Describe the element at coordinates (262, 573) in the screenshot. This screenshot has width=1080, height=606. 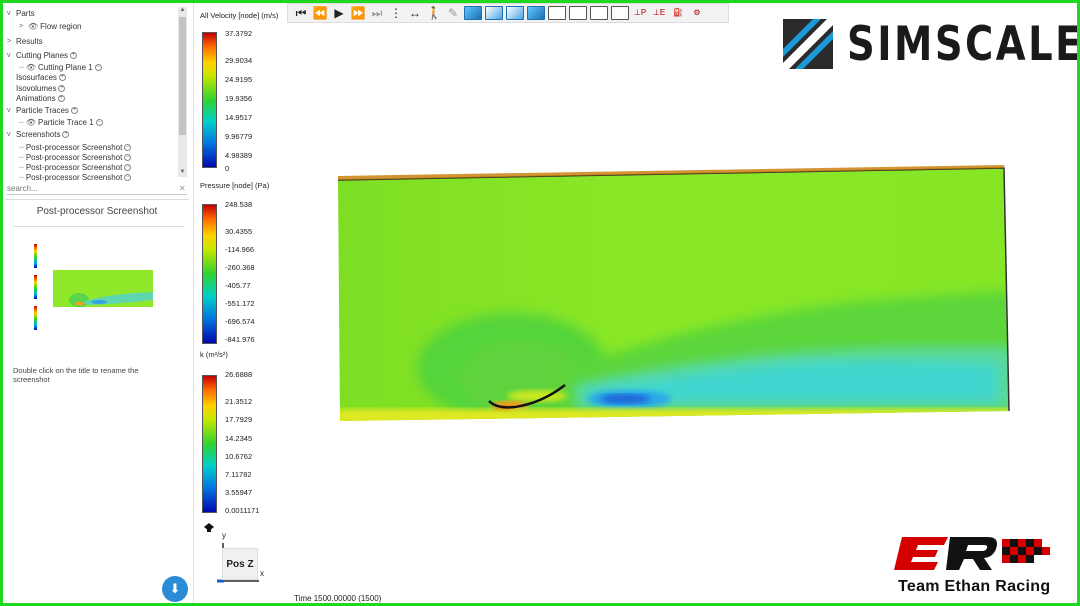
I see `axis-x-label: x` at that location.